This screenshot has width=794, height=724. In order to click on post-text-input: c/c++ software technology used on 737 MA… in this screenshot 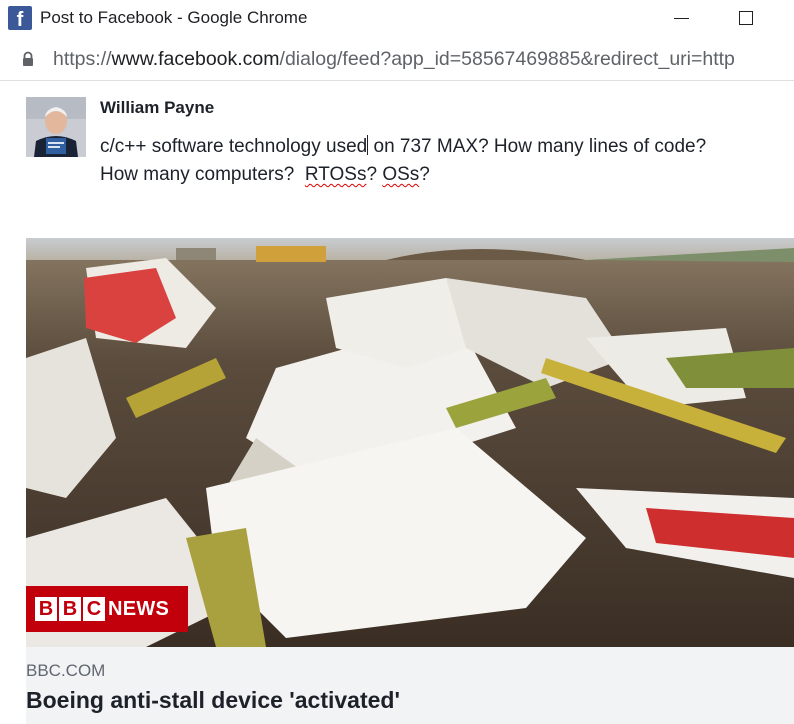, I will do `click(445, 161)`.